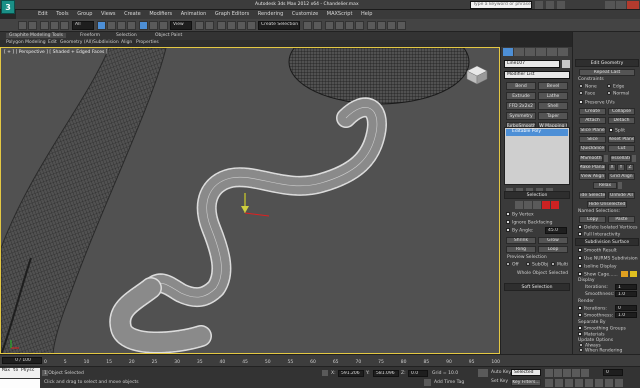 The image size is (640, 388). Describe the element at coordinates (532, 64) in the screenshot. I see `object-name-field: Line107` at that location.